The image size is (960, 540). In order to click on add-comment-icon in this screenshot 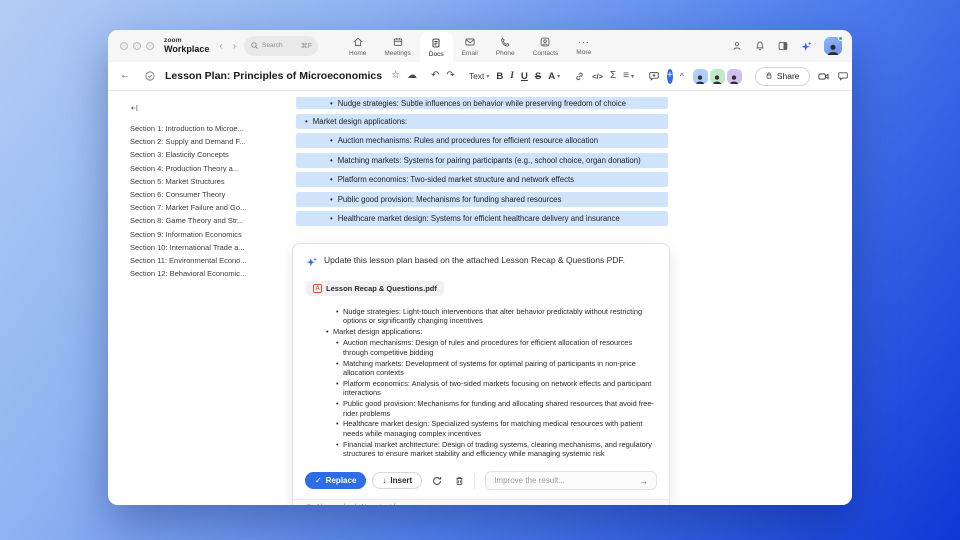, I will do `click(654, 76)`.